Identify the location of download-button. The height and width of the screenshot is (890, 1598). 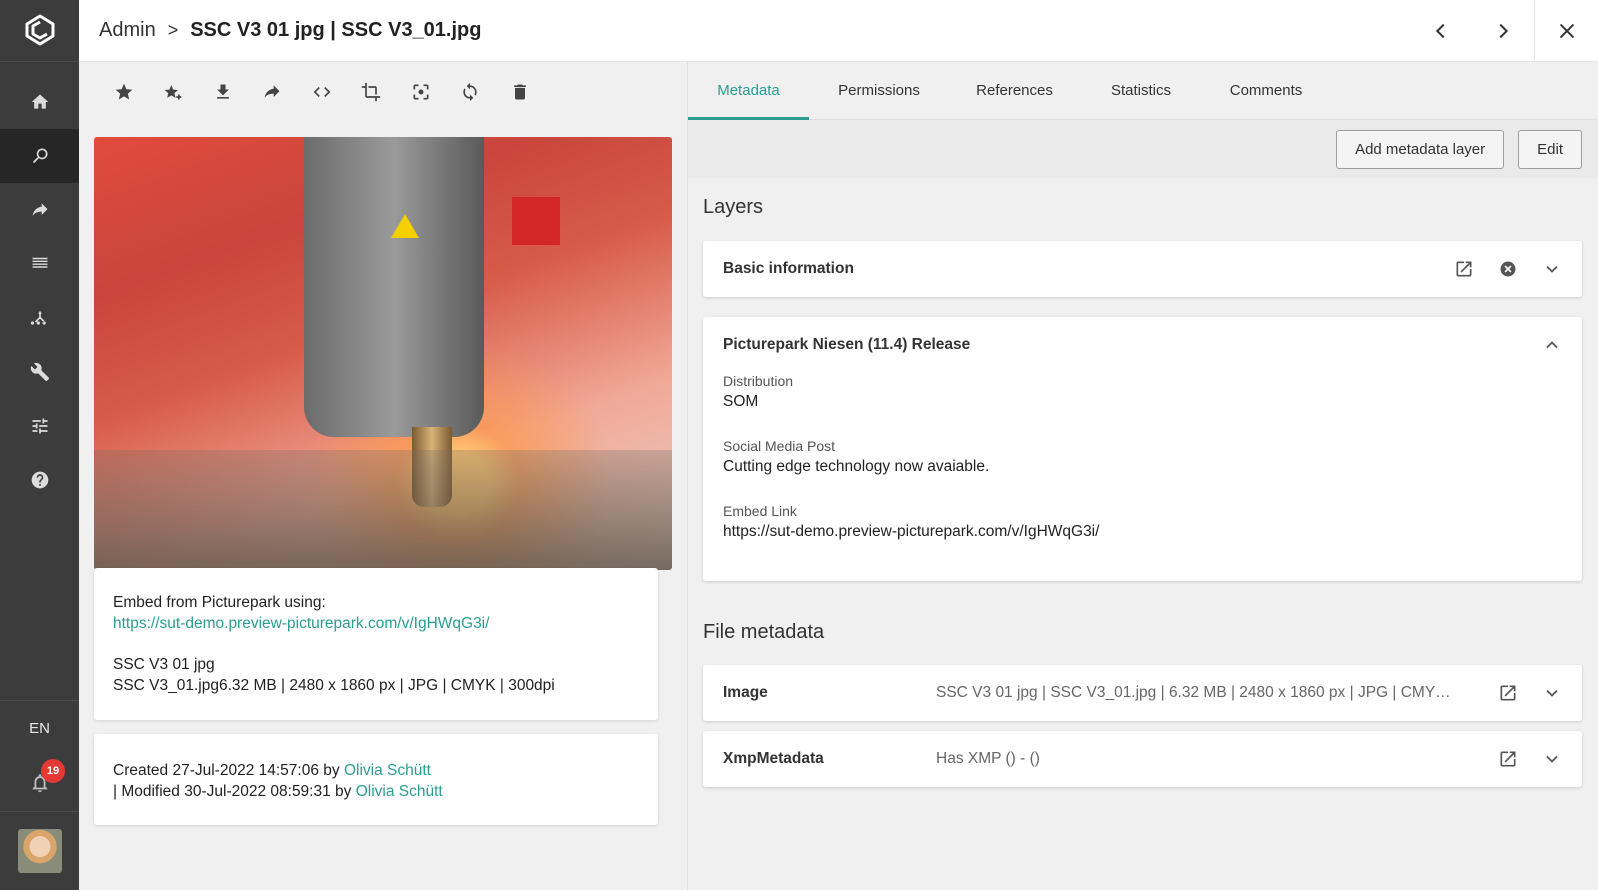
(223, 92).